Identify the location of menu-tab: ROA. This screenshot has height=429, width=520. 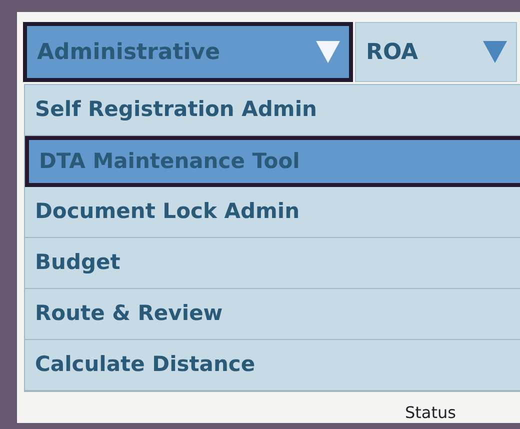
(436, 52).